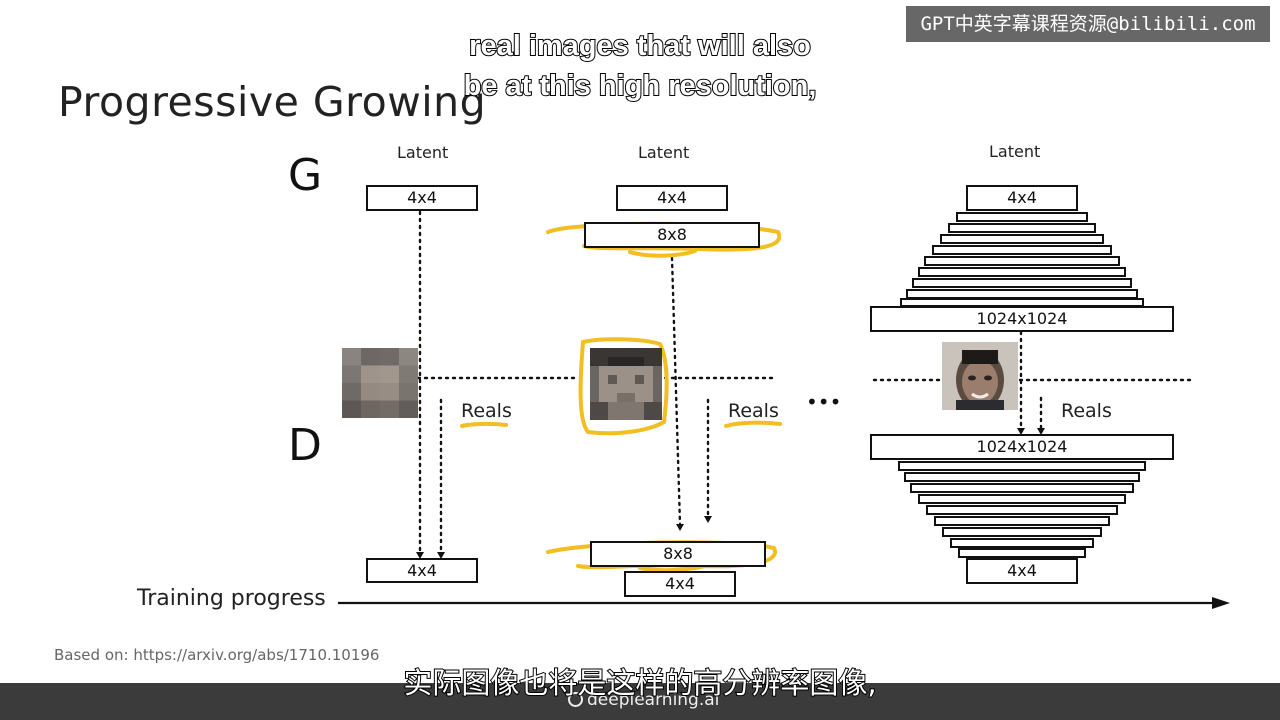  I want to click on stage1-discriminator-4x4-block: 4x4, so click(422, 570).